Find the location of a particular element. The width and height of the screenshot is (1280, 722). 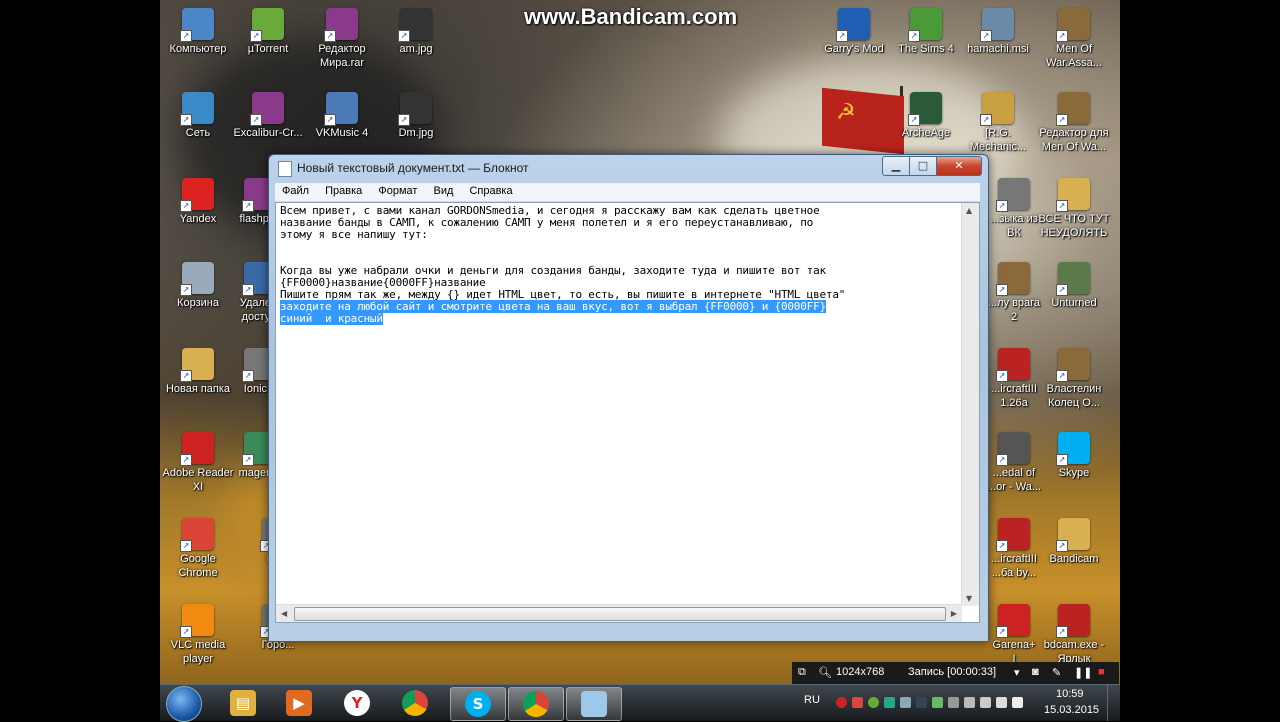

taskbar-notepad is located at coordinates (594, 704).